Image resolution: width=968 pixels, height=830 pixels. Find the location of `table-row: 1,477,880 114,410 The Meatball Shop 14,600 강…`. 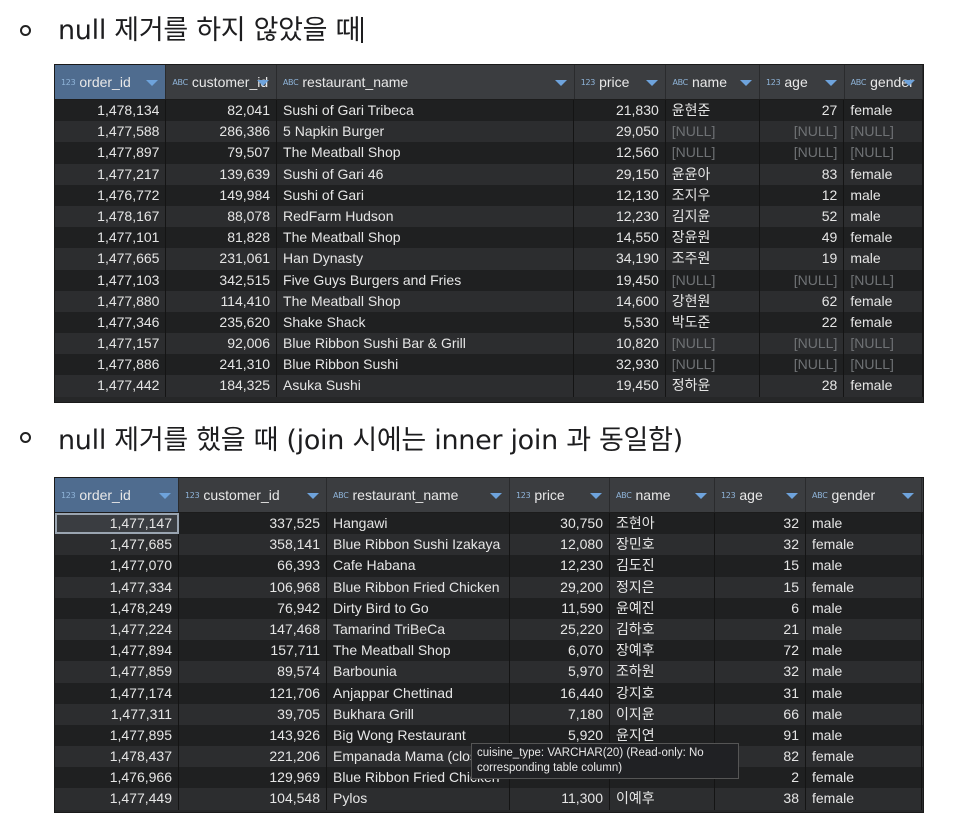

table-row: 1,477,880 114,410 The Meatball Shop 14,600 강… is located at coordinates (489, 301).